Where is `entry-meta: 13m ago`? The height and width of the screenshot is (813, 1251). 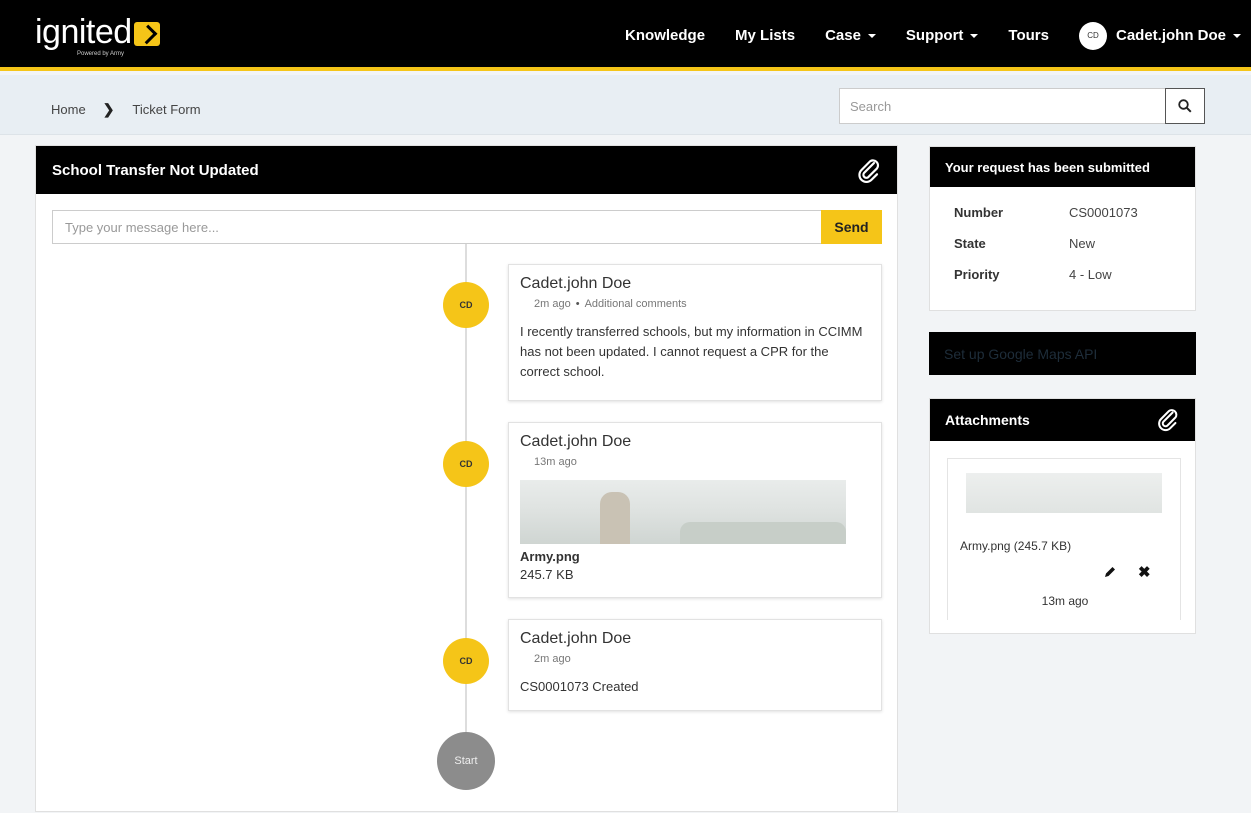 entry-meta: 13m ago is located at coordinates (702, 462).